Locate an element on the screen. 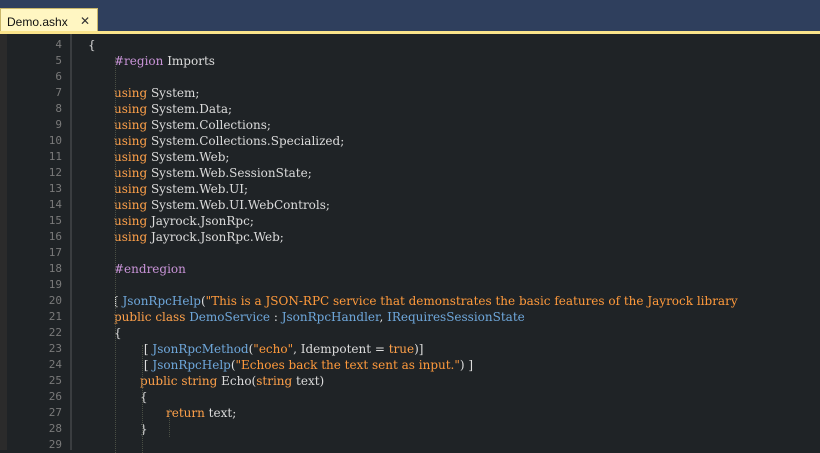 The width and height of the screenshot is (820, 453). line-number: 27 is located at coordinates (55, 412).